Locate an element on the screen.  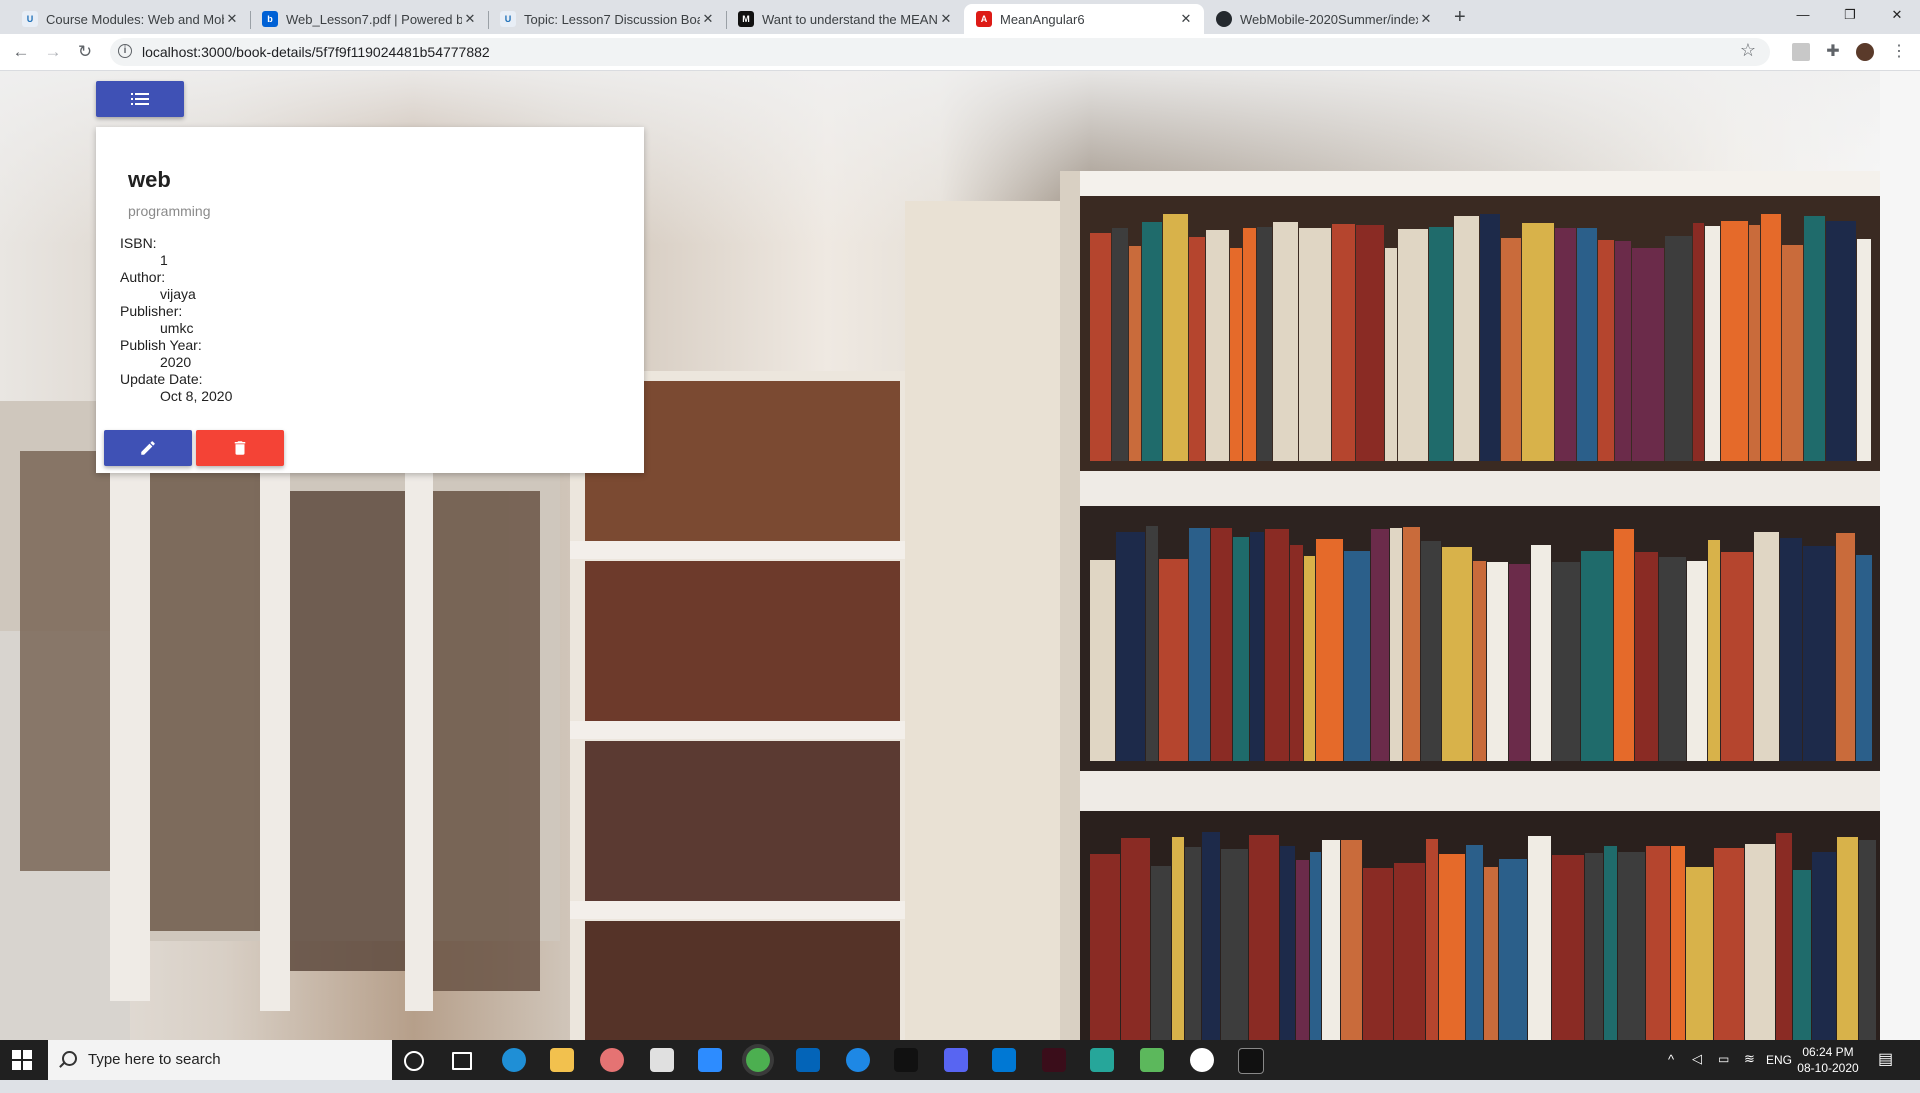
forward-button: → is located at coordinates (53, 52).